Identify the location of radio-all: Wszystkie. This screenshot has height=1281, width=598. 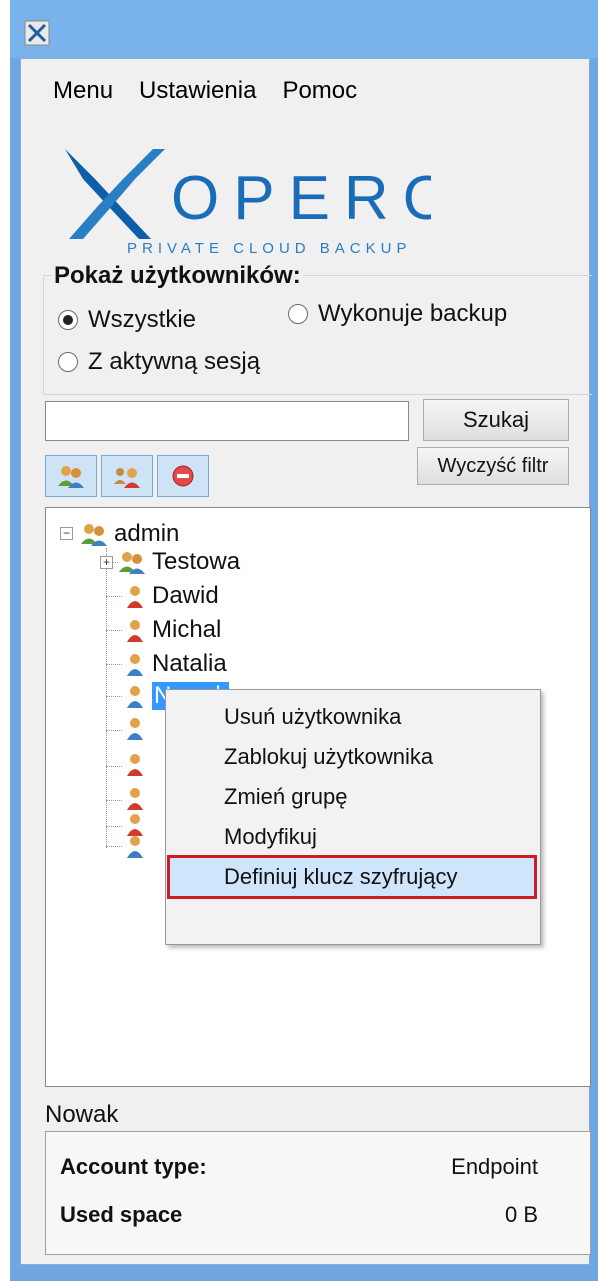
(127, 320).